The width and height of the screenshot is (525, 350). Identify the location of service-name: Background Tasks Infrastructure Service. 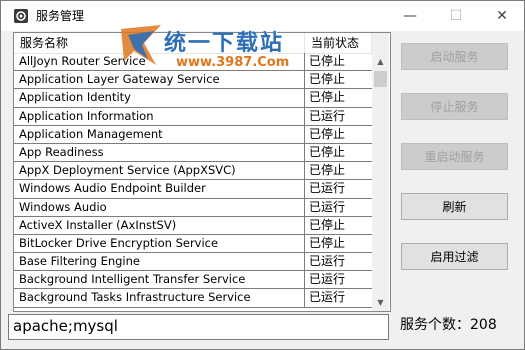
(135, 297).